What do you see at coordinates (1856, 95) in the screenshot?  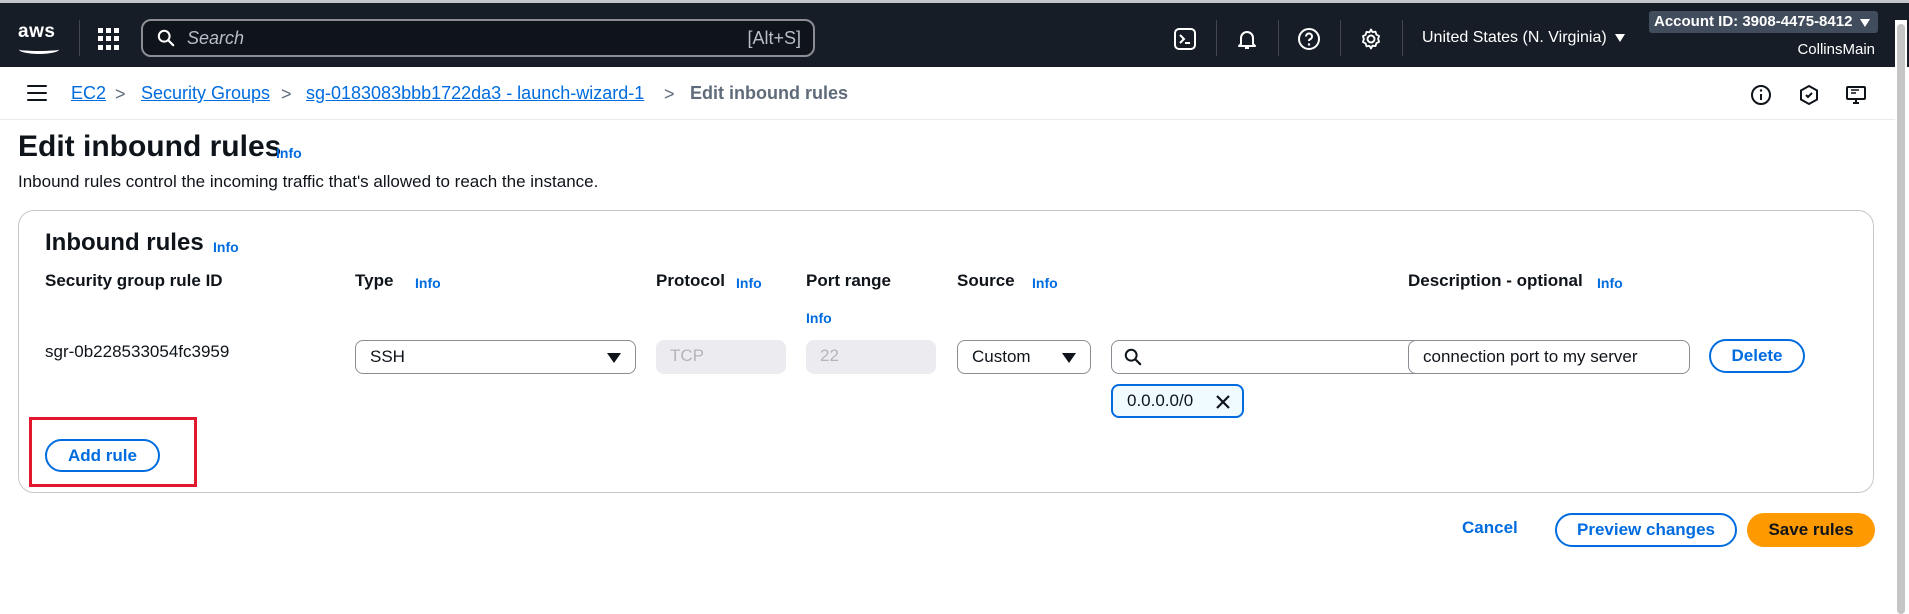 I see `feedback-screen-icon` at bounding box center [1856, 95].